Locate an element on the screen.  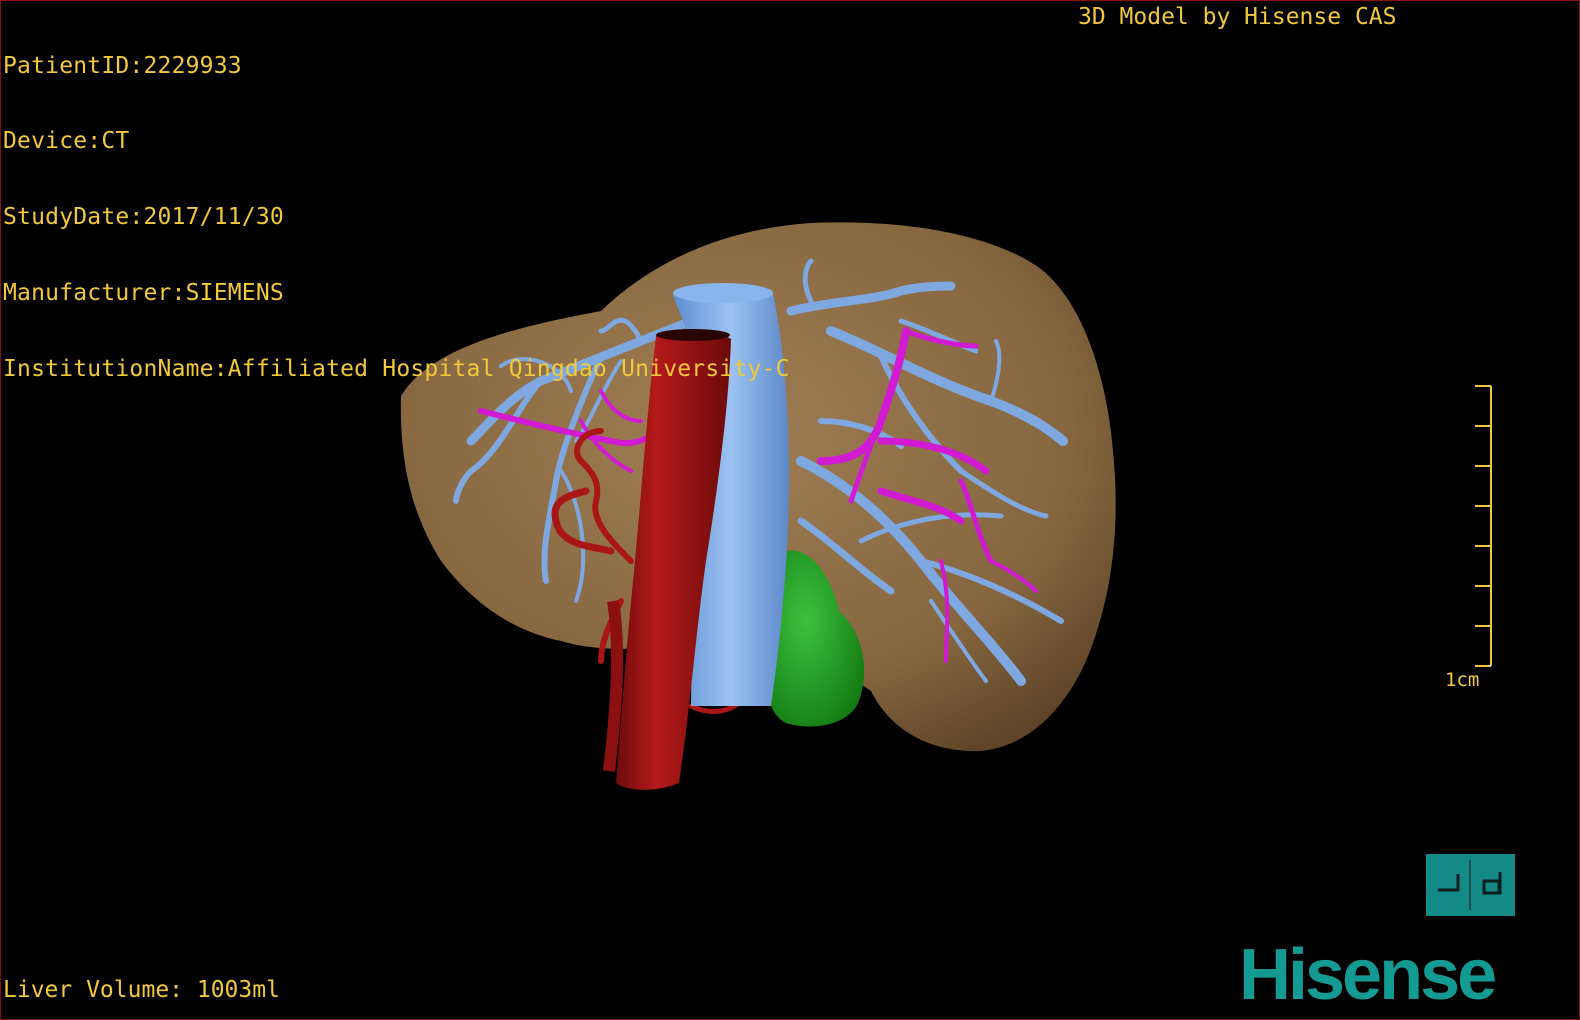
liver-volume: Liver Volume: 1003ml is located at coordinates (141, 990).